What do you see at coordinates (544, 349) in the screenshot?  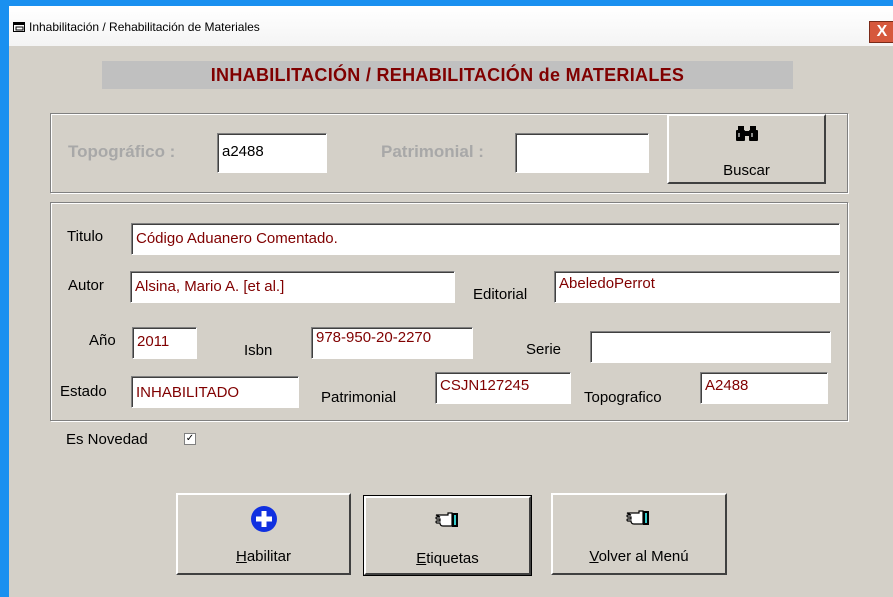 I see `serie-label: Serie` at bounding box center [544, 349].